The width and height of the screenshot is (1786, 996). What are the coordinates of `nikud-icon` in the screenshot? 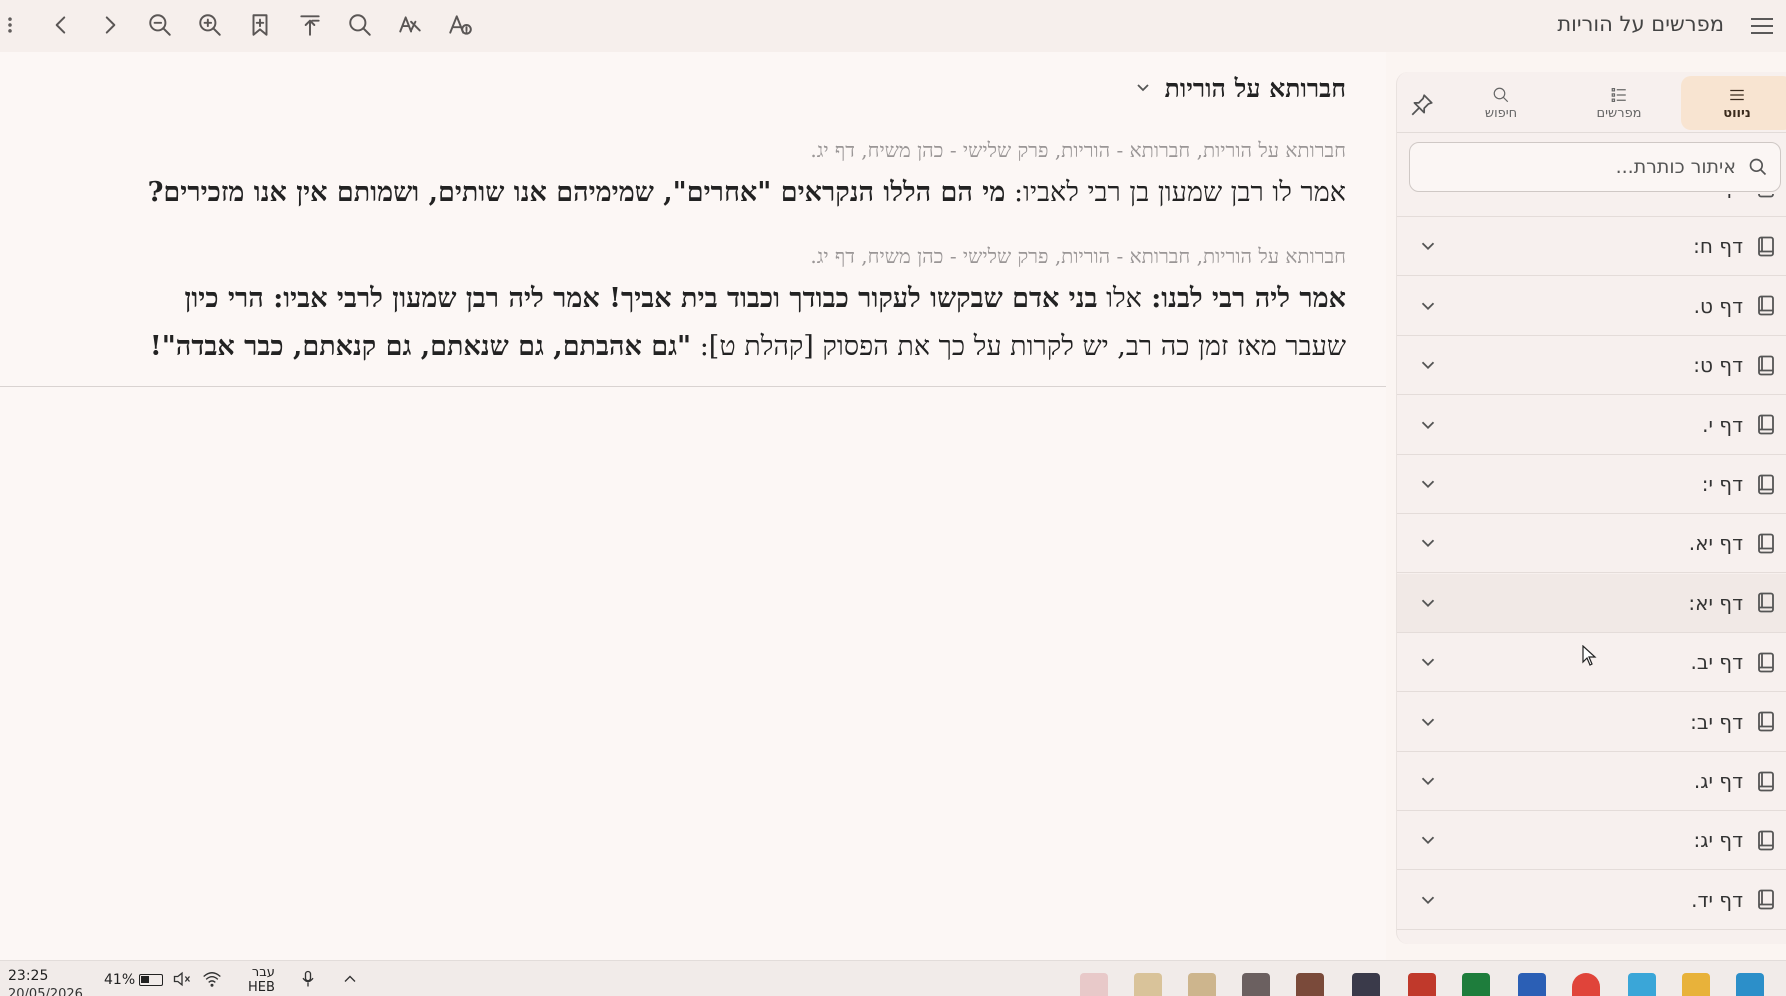 It's located at (410, 25).